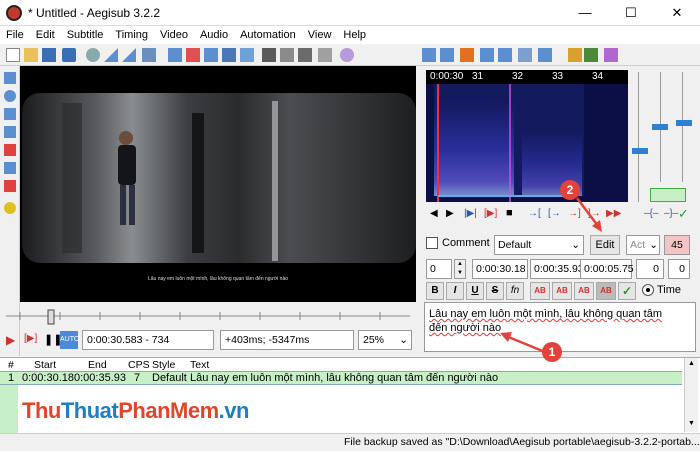 The height and width of the screenshot is (451, 700). I want to click on annotation-badge-1: 1, so click(552, 352).